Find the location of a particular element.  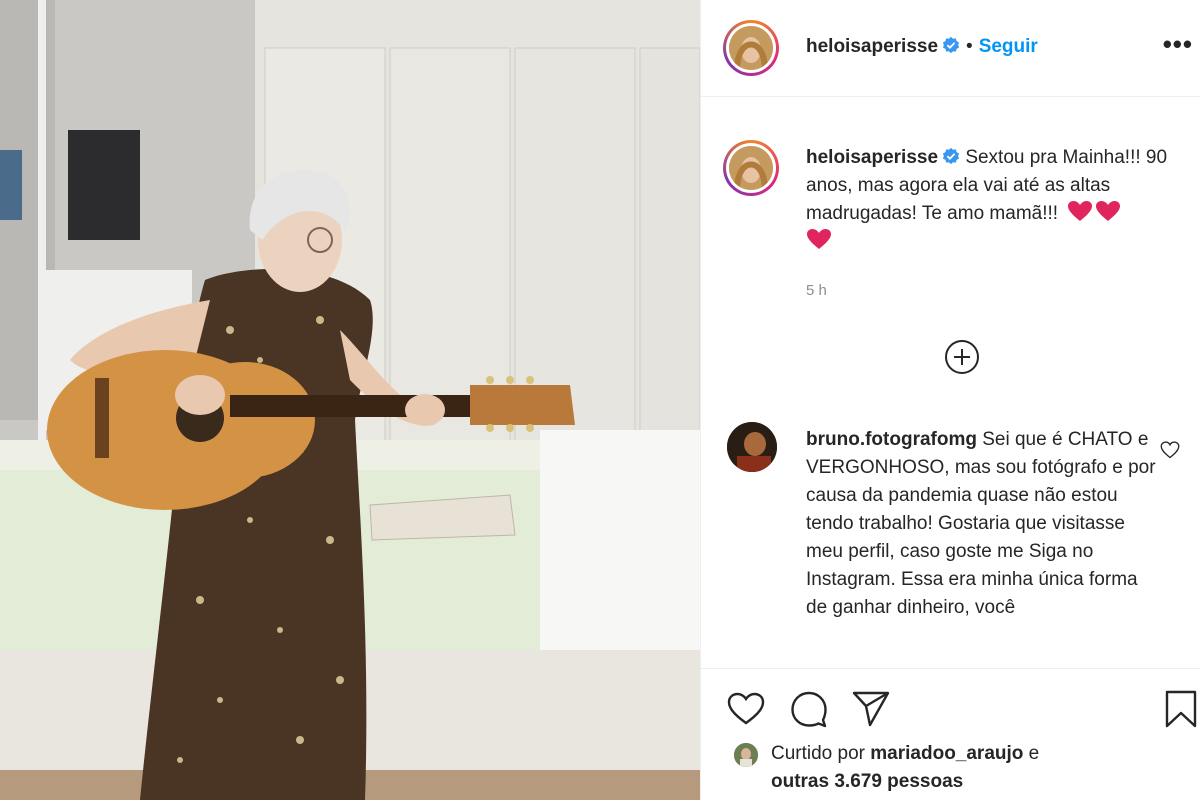

author-username: heloisaperisse is located at coordinates (872, 46).